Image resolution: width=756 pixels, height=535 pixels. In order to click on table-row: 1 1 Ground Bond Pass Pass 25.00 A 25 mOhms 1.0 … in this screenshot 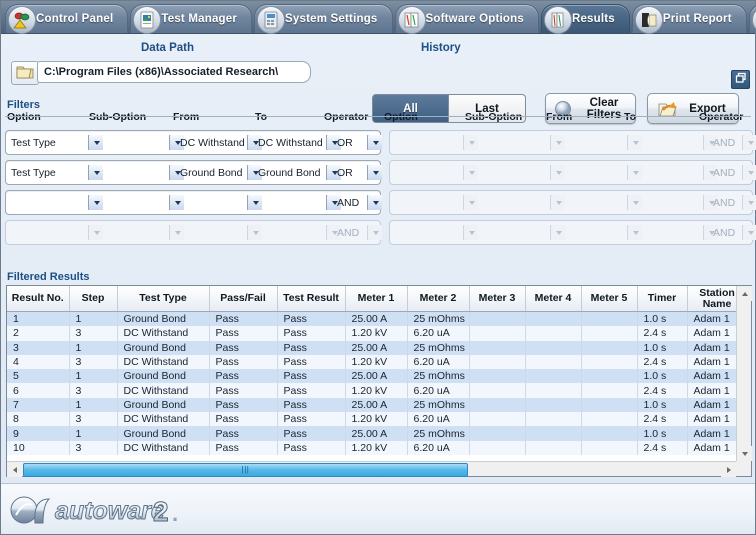, I will do `click(371, 319)`.